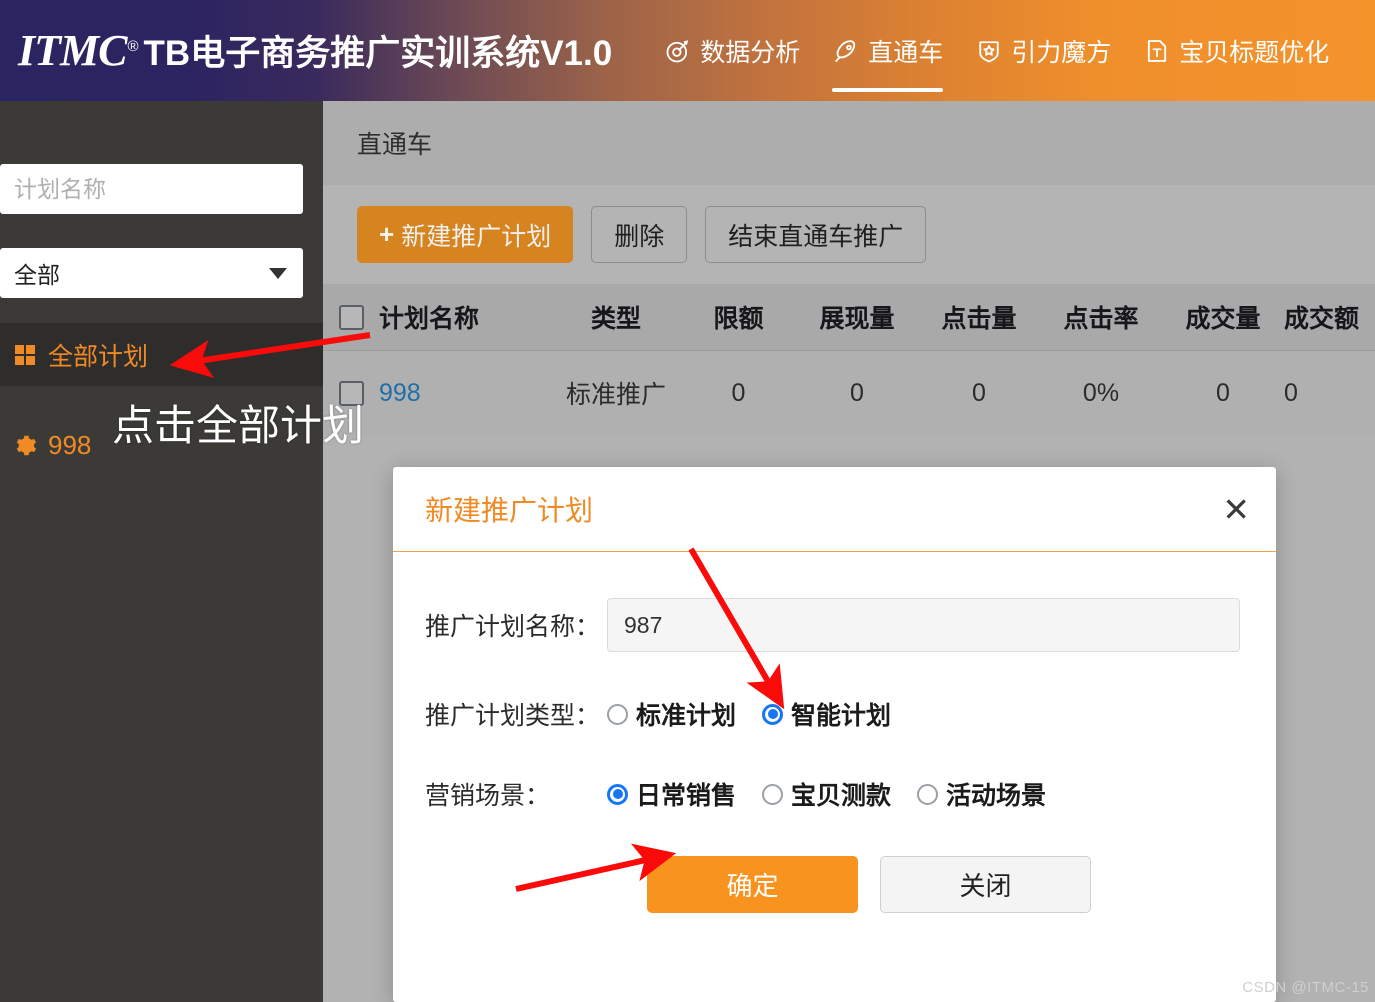 The width and height of the screenshot is (1375, 1002). Describe the element at coordinates (615, 395) in the screenshot. I see `cell-type: 标准推广` at that location.